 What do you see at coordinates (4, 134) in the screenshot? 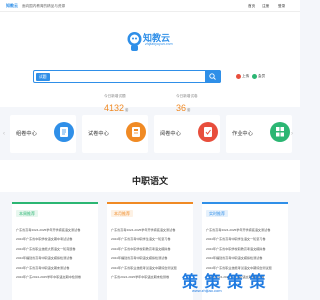
I see `chevron-left-icon: ‹` at bounding box center [4, 134].